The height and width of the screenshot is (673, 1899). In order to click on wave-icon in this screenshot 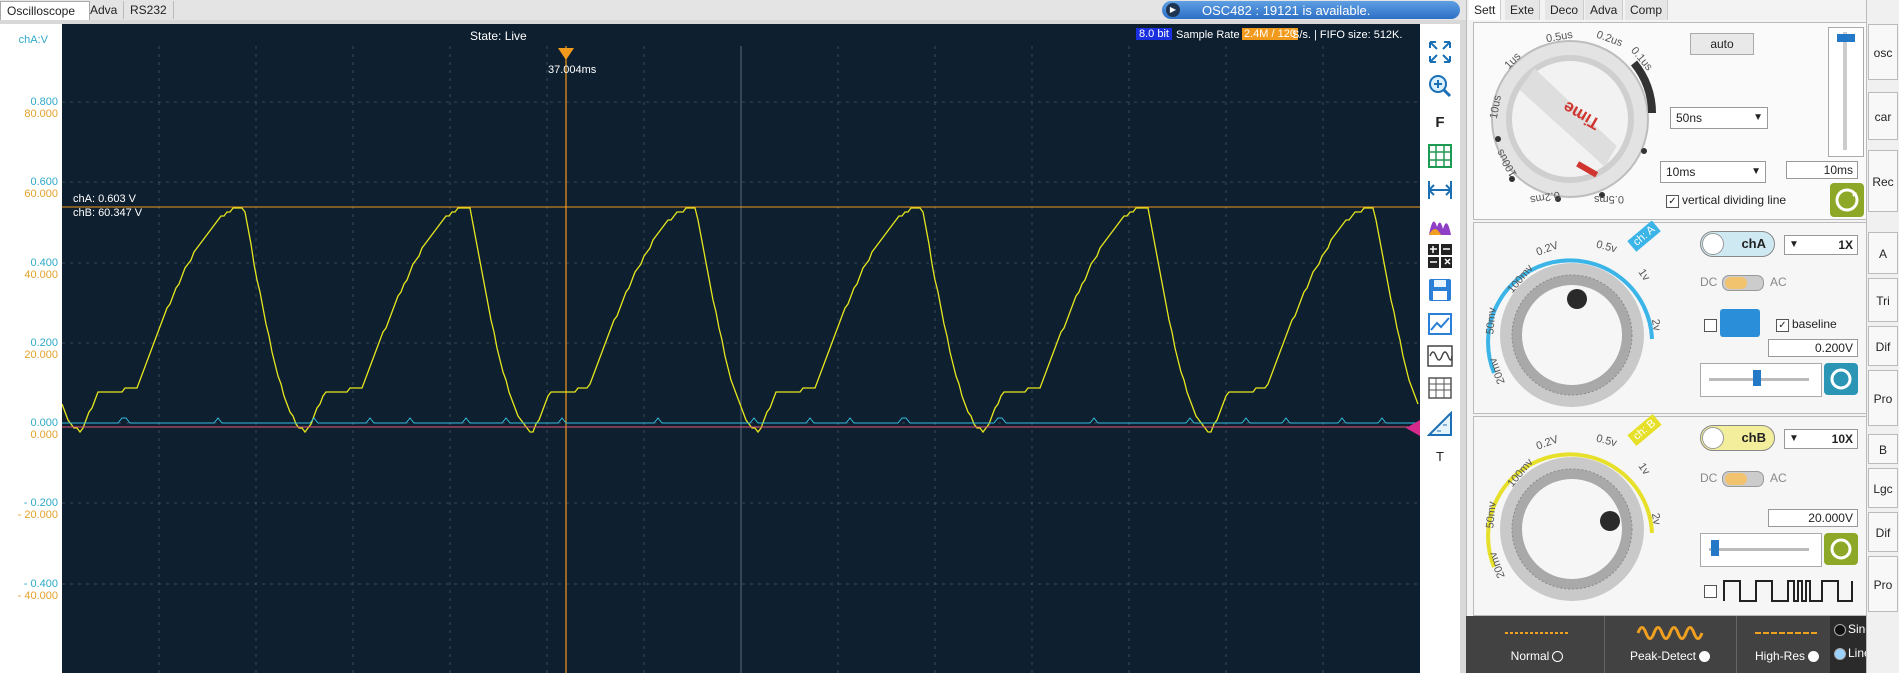, I will do `click(1440, 356)`.